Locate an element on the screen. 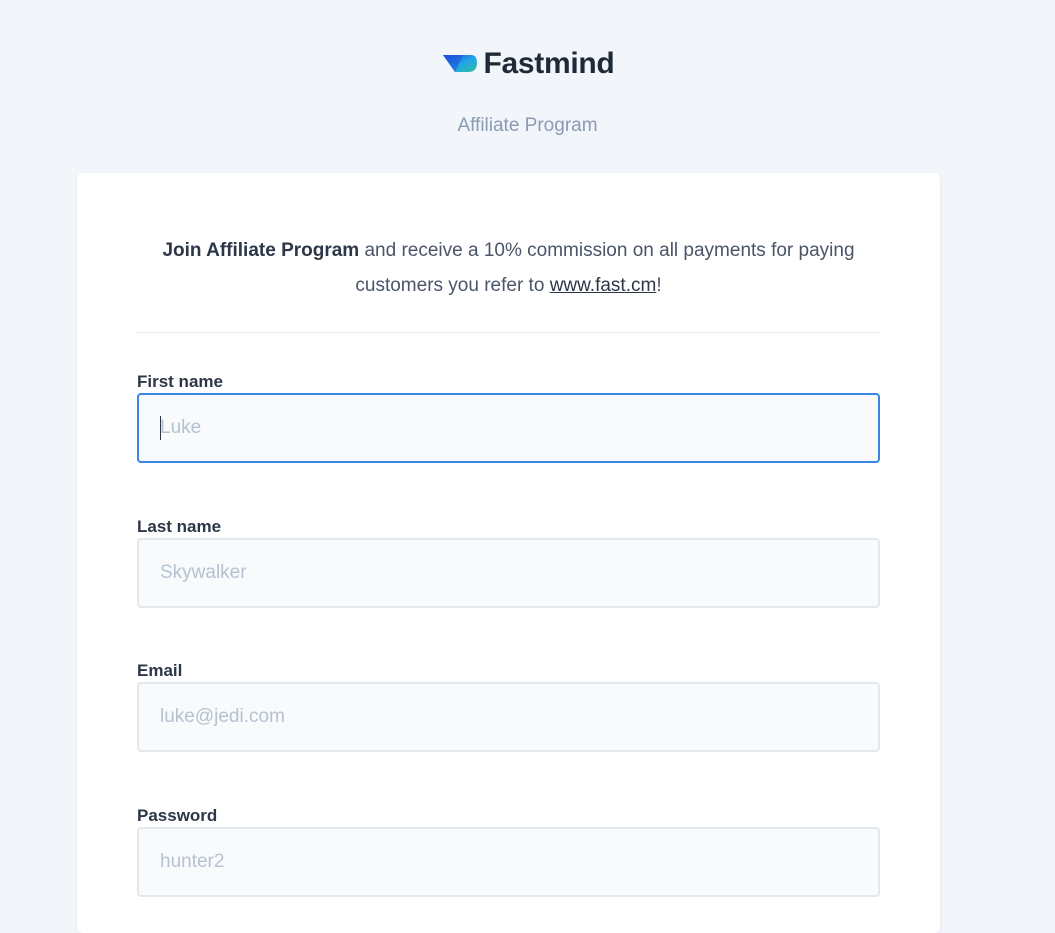 This screenshot has width=1055, height=933. password-group: Password is located at coordinates (508, 851).